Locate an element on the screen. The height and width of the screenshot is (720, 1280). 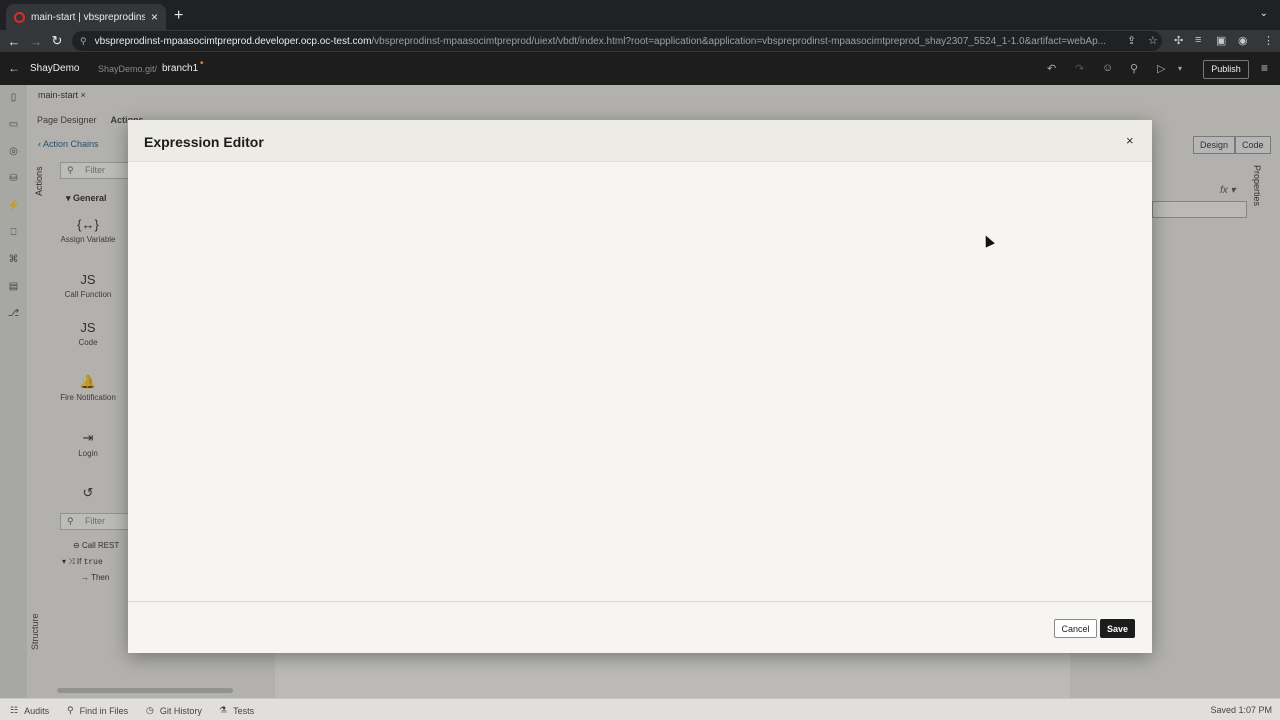
git-history-tab: ◷ Git History is located at coordinates (174, 710).